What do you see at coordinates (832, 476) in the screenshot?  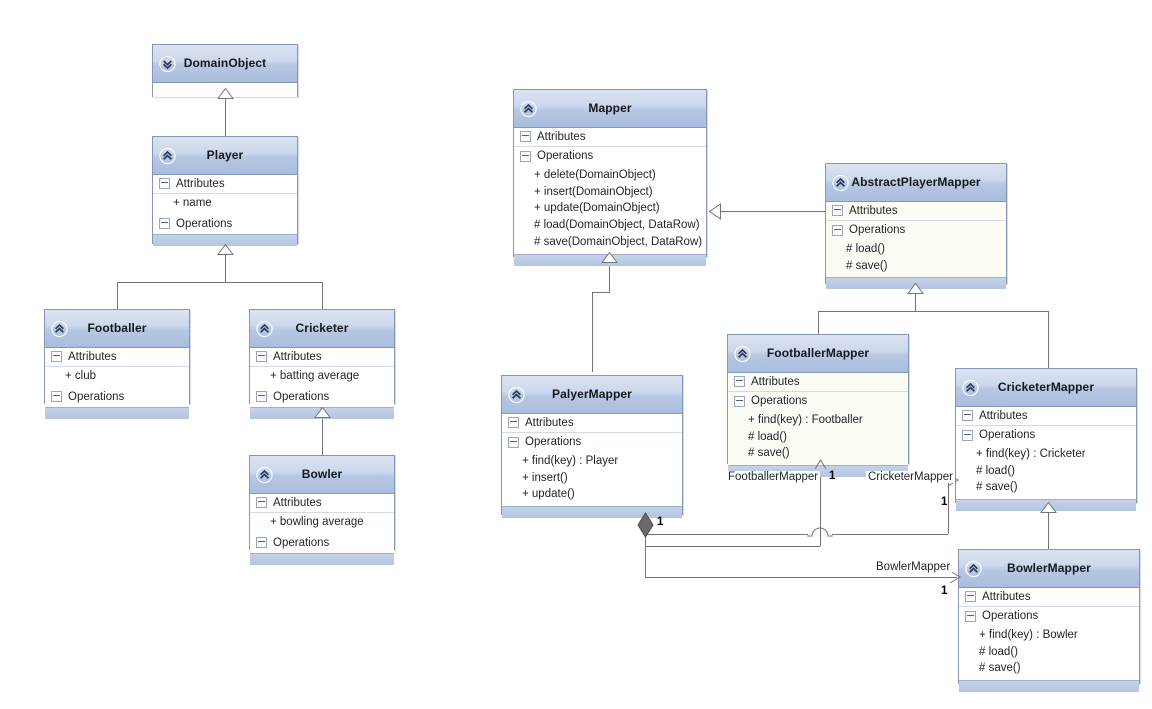 I see `multiplicity-footballermapper: 1` at bounding box center [832, 476].